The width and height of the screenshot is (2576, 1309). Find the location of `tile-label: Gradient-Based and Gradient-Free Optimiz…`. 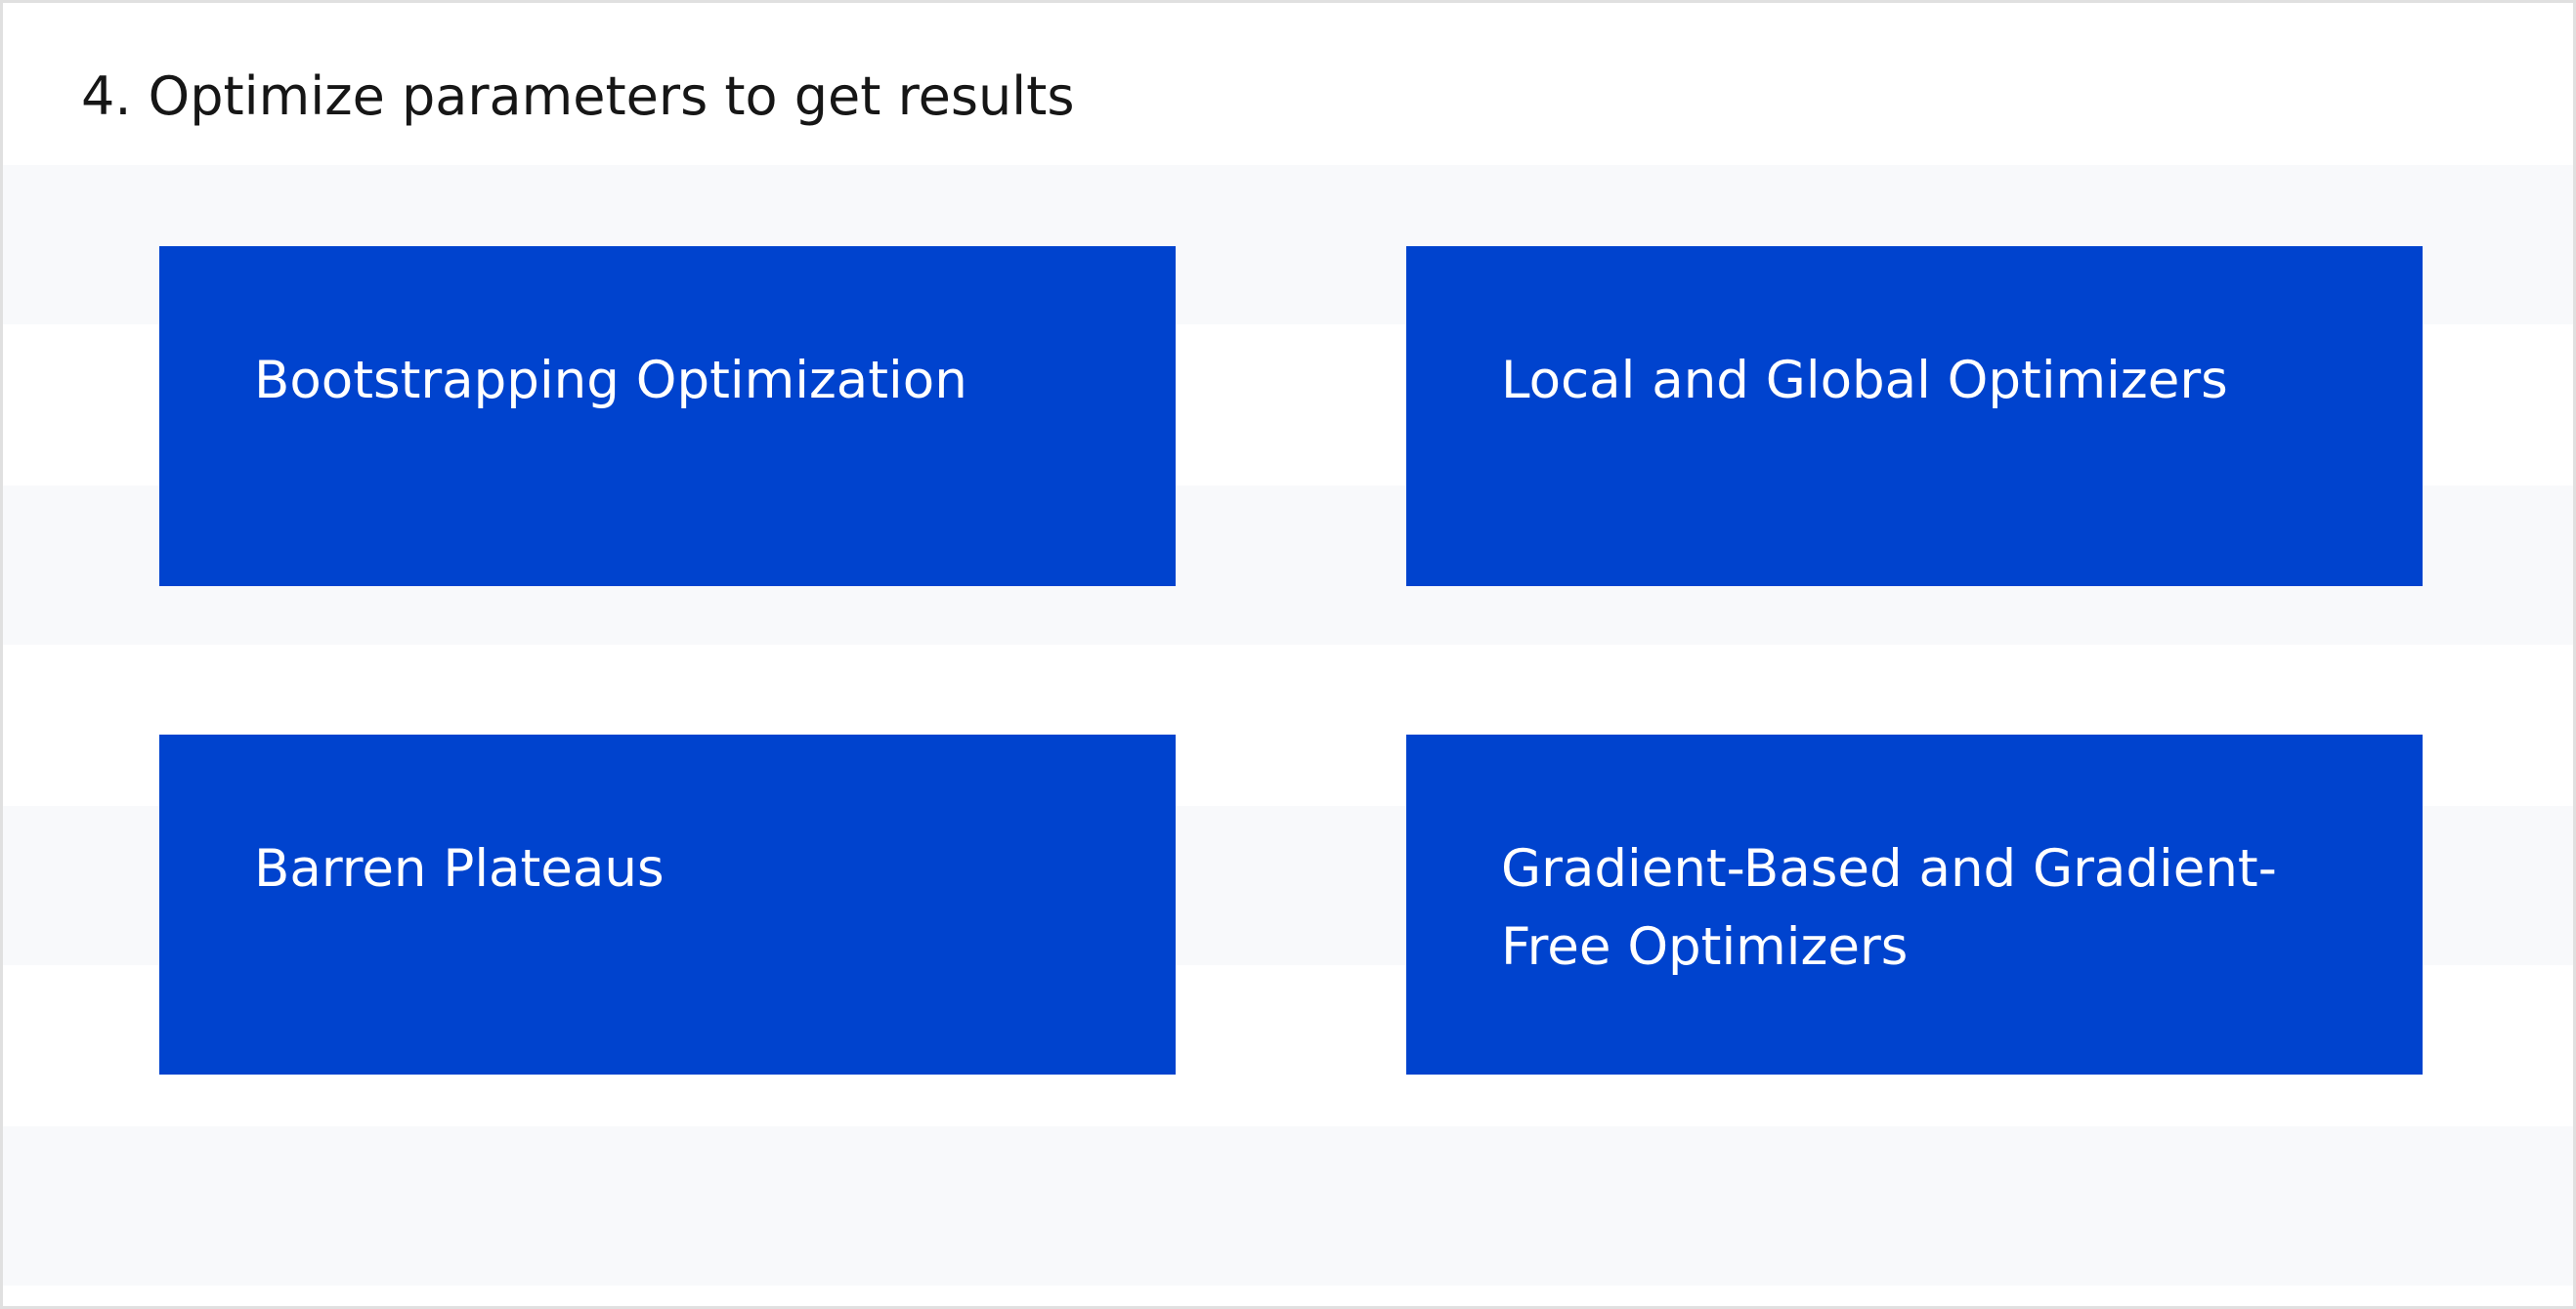

tile-label: Gradient-Based and Gradient-Free Optimiz… is located at coordinates (1889, 908).